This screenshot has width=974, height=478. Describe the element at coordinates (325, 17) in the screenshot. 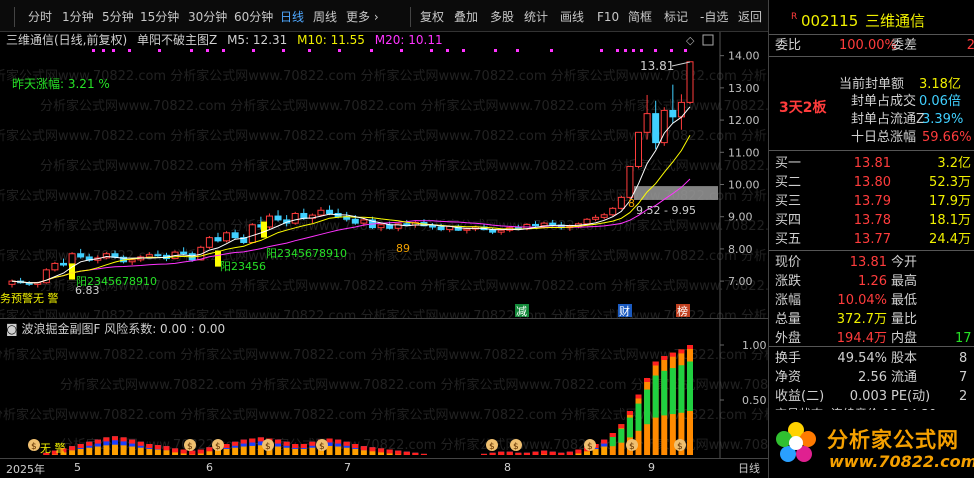

I see `toolbar-btn-7: 周线` at that location.